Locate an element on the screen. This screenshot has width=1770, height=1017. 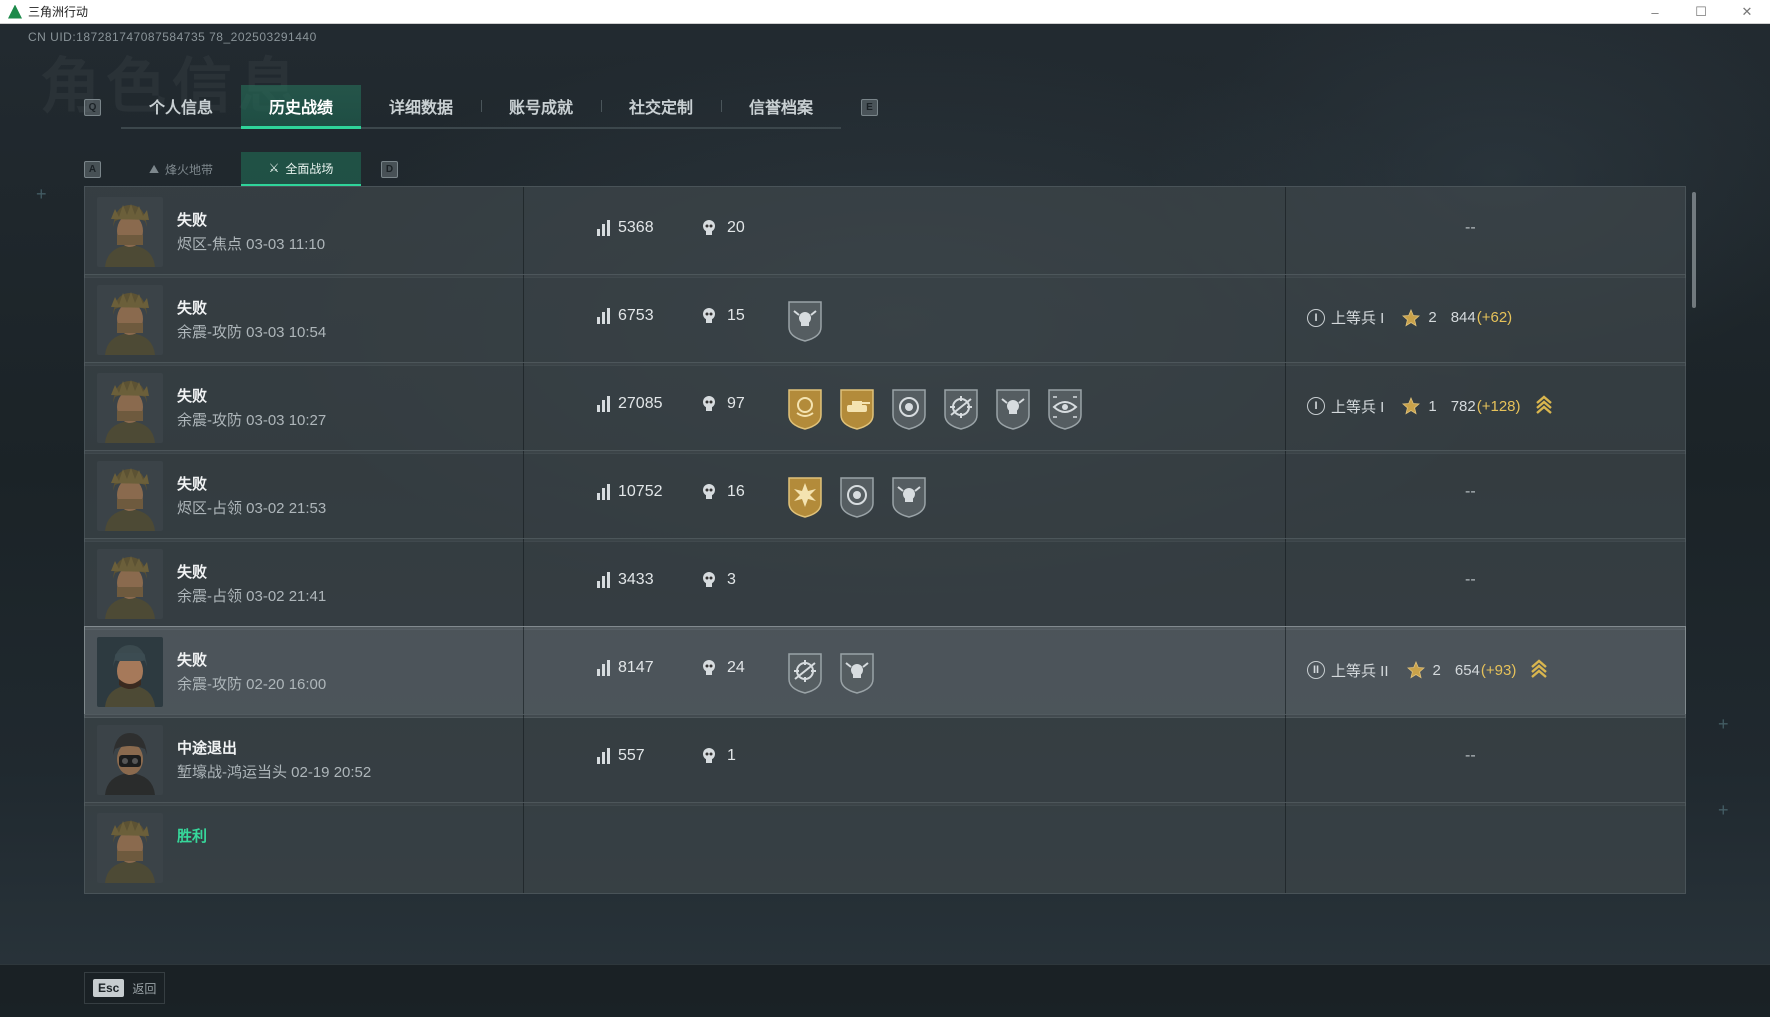
tab-social-customize: 社交定制 is located at coordinates (661, 106).